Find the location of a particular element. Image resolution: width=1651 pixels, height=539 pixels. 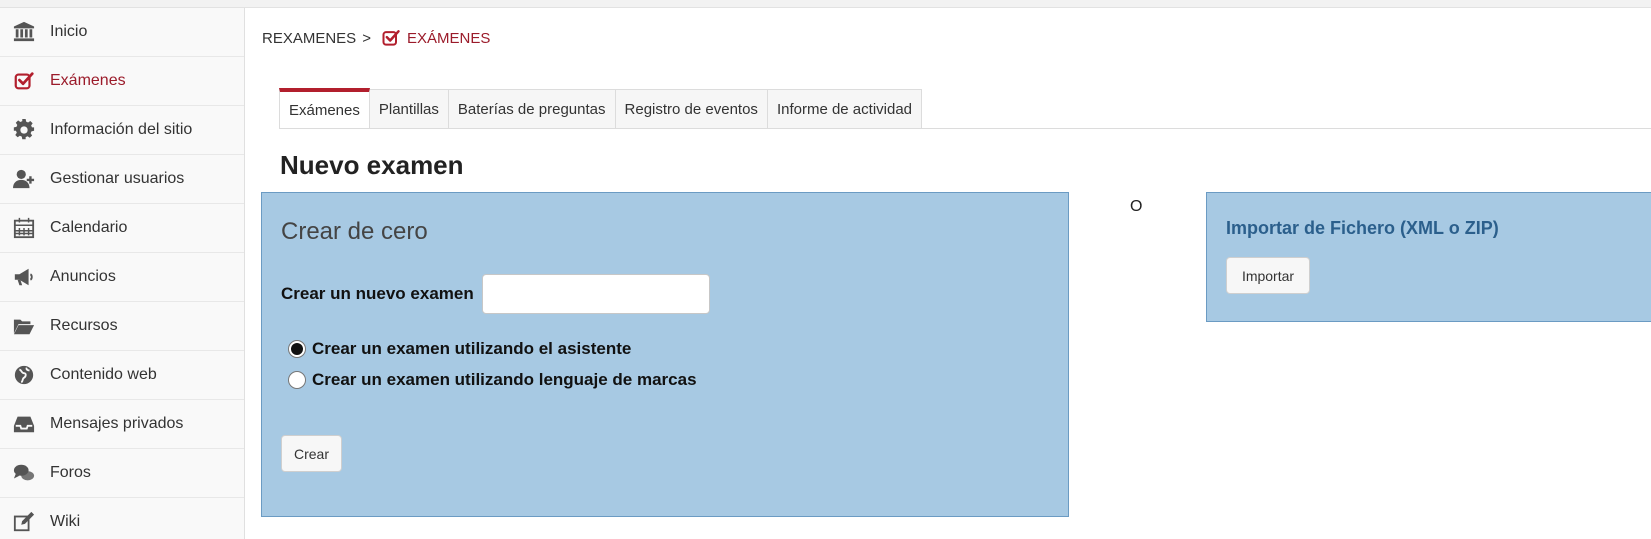

sidebar-item-wiki: Wiki is located at coordinates (122, 518).